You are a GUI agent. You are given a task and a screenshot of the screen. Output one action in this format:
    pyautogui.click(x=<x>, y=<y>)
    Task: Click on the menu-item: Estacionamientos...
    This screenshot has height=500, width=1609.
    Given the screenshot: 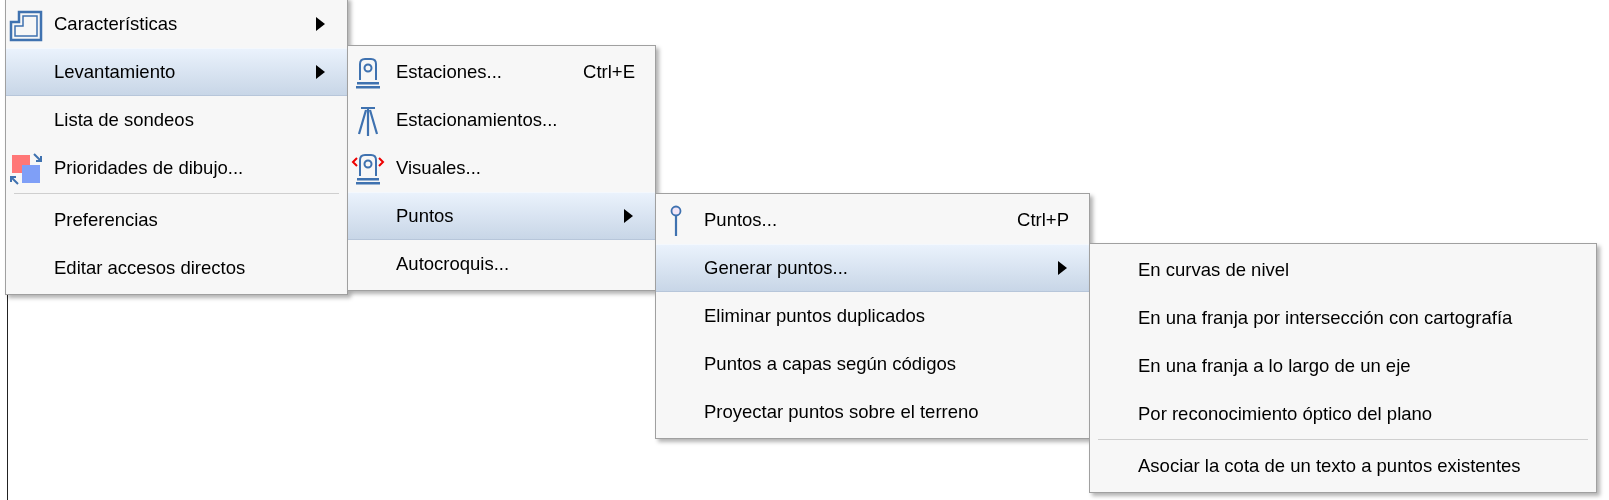 What is the action you would take?
    pyautogui.click(x=501, y=120)
    